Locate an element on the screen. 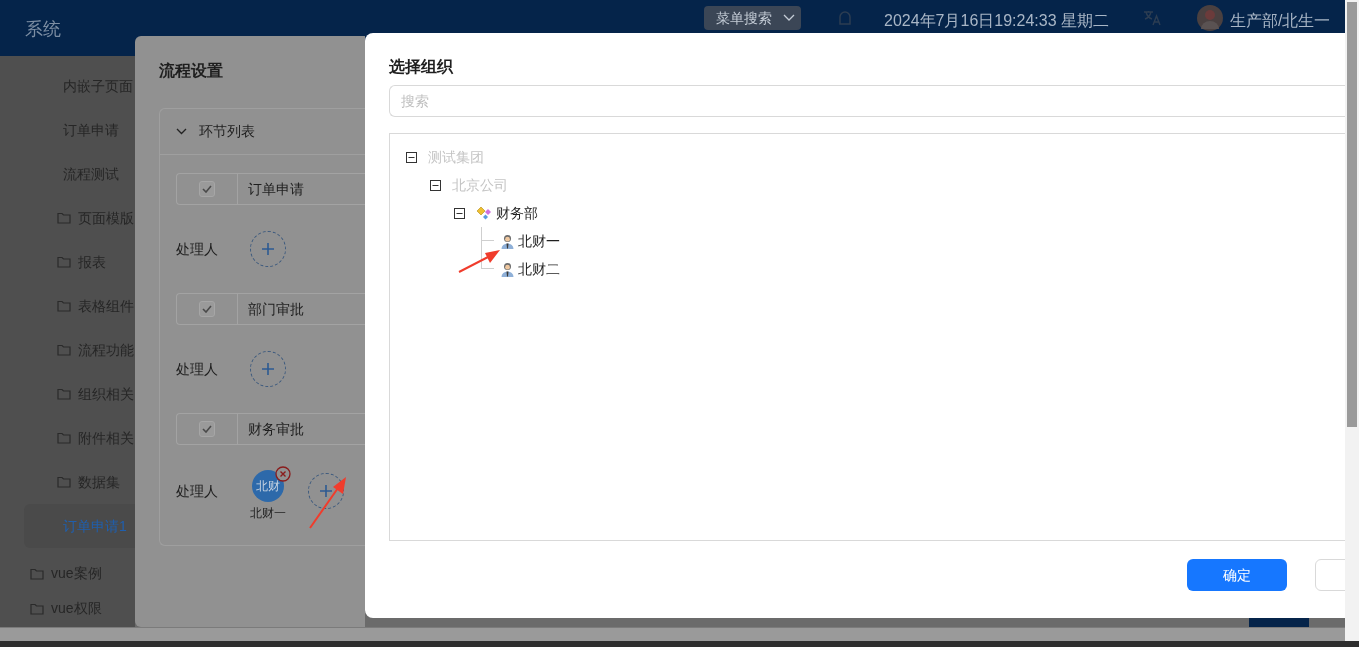 The width and height of the screenshot is (1359, 647). sidebar-label: 订单申请1 is located at coordinates (95, 526).